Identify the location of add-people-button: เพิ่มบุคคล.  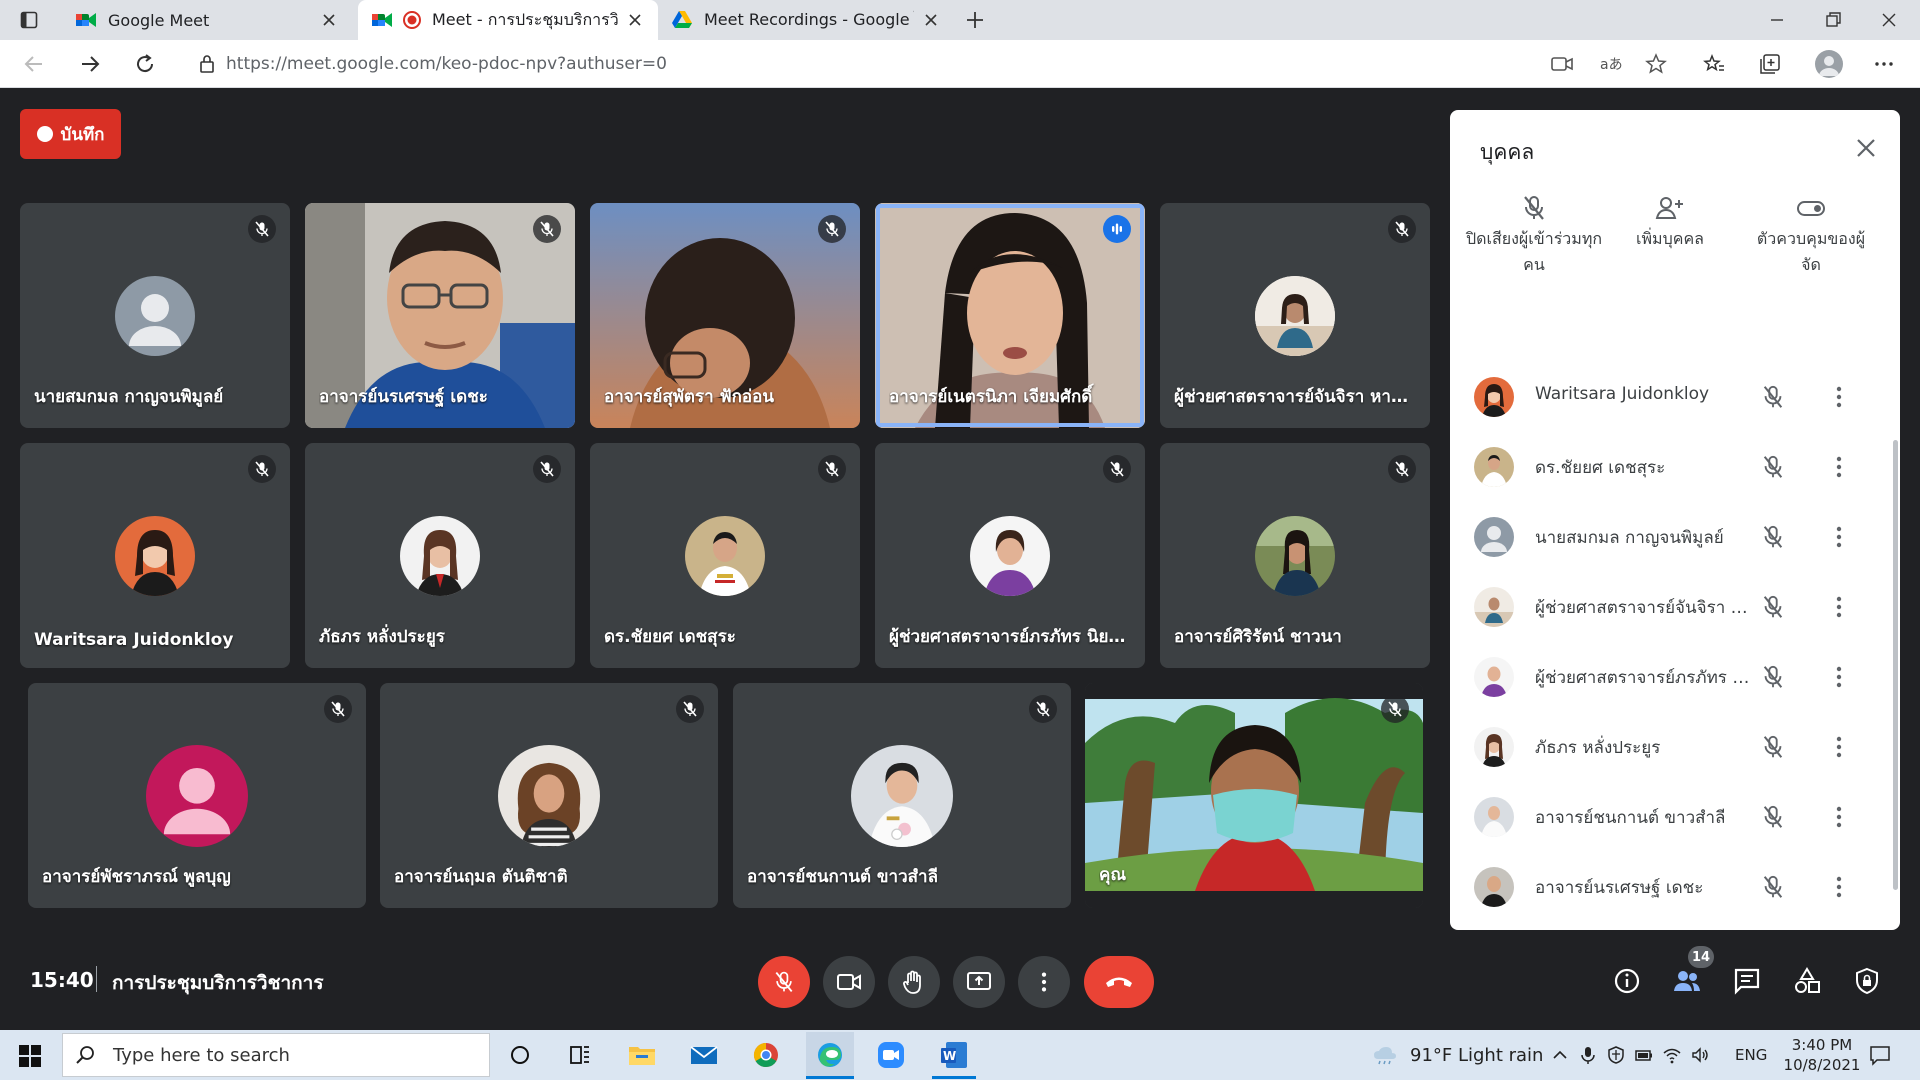
(1670, 223).